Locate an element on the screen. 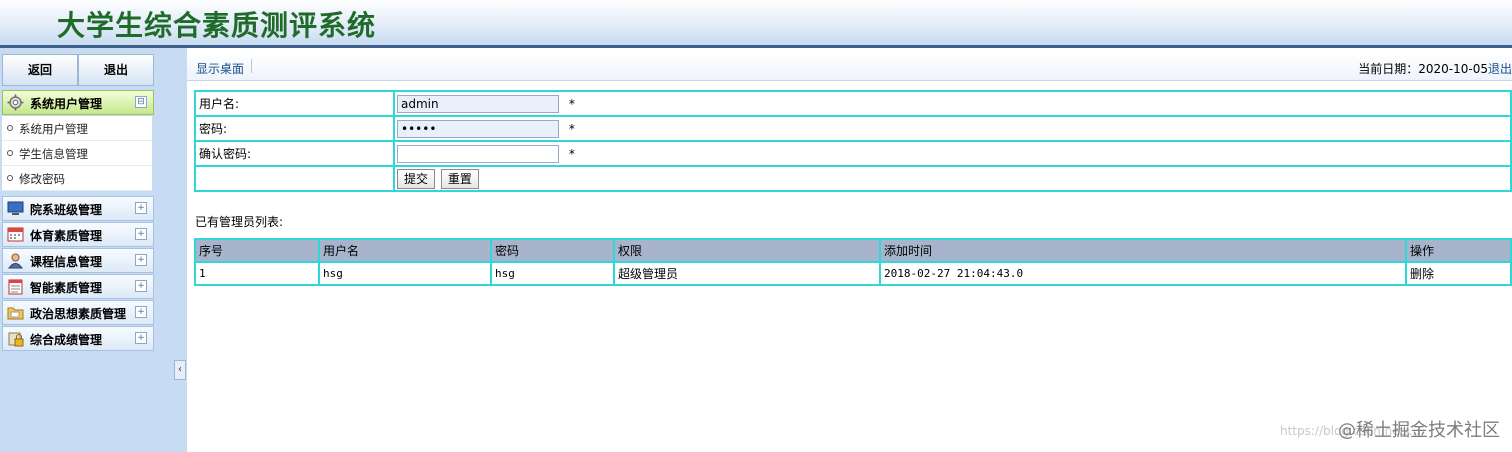 The image size is (1512, 452). monitor-icon is located at coordinates (15, 208).